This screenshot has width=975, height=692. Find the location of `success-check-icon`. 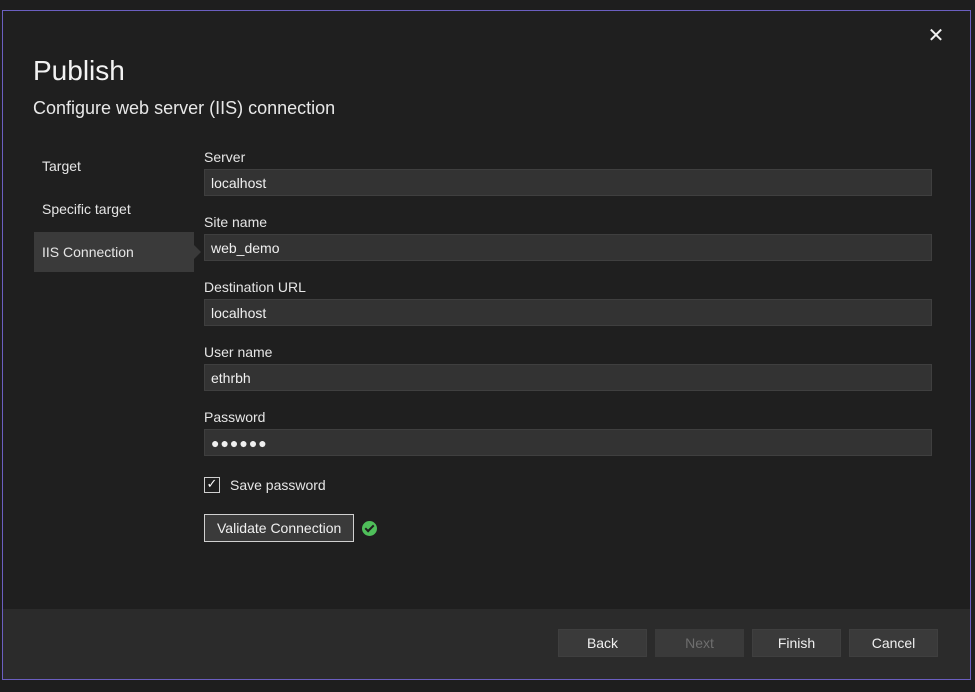

success-check-icon is located at coordinates (370, 528).